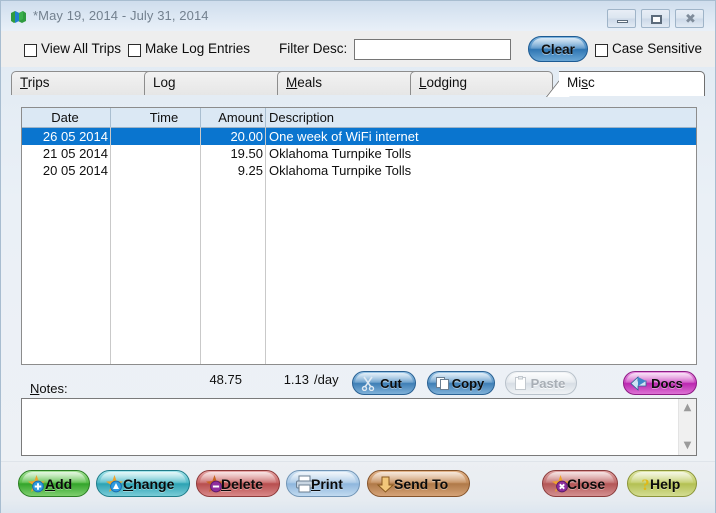  I want to click on notes-label: Notes:, so click(49, 388).